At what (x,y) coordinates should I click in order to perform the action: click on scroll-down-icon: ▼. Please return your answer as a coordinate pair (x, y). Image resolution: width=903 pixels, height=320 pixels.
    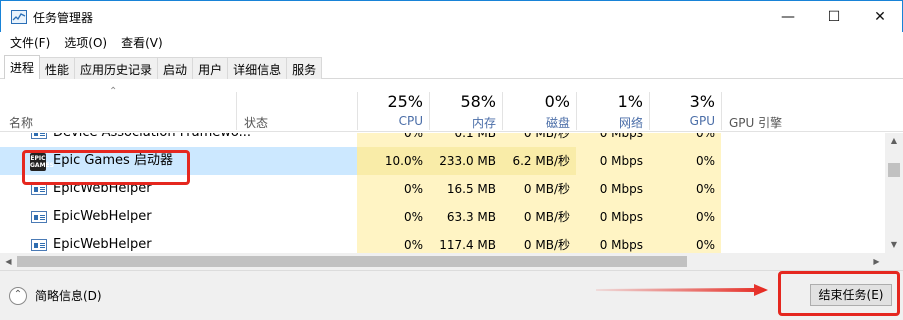
    Looking at the image, I should click on (894, 245).